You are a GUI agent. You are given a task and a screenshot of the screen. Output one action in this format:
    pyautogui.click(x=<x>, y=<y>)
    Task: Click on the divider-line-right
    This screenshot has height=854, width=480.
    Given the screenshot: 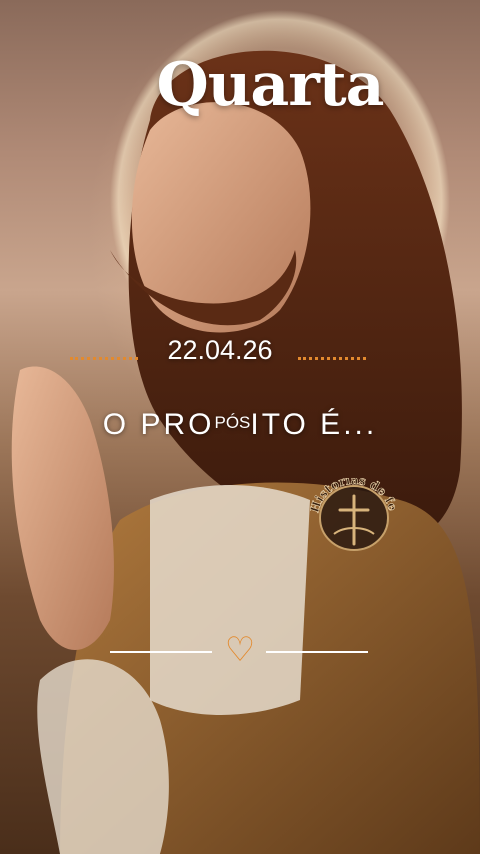 What is the action you would take?
    pyautogui.click(x=317, y=652)
    